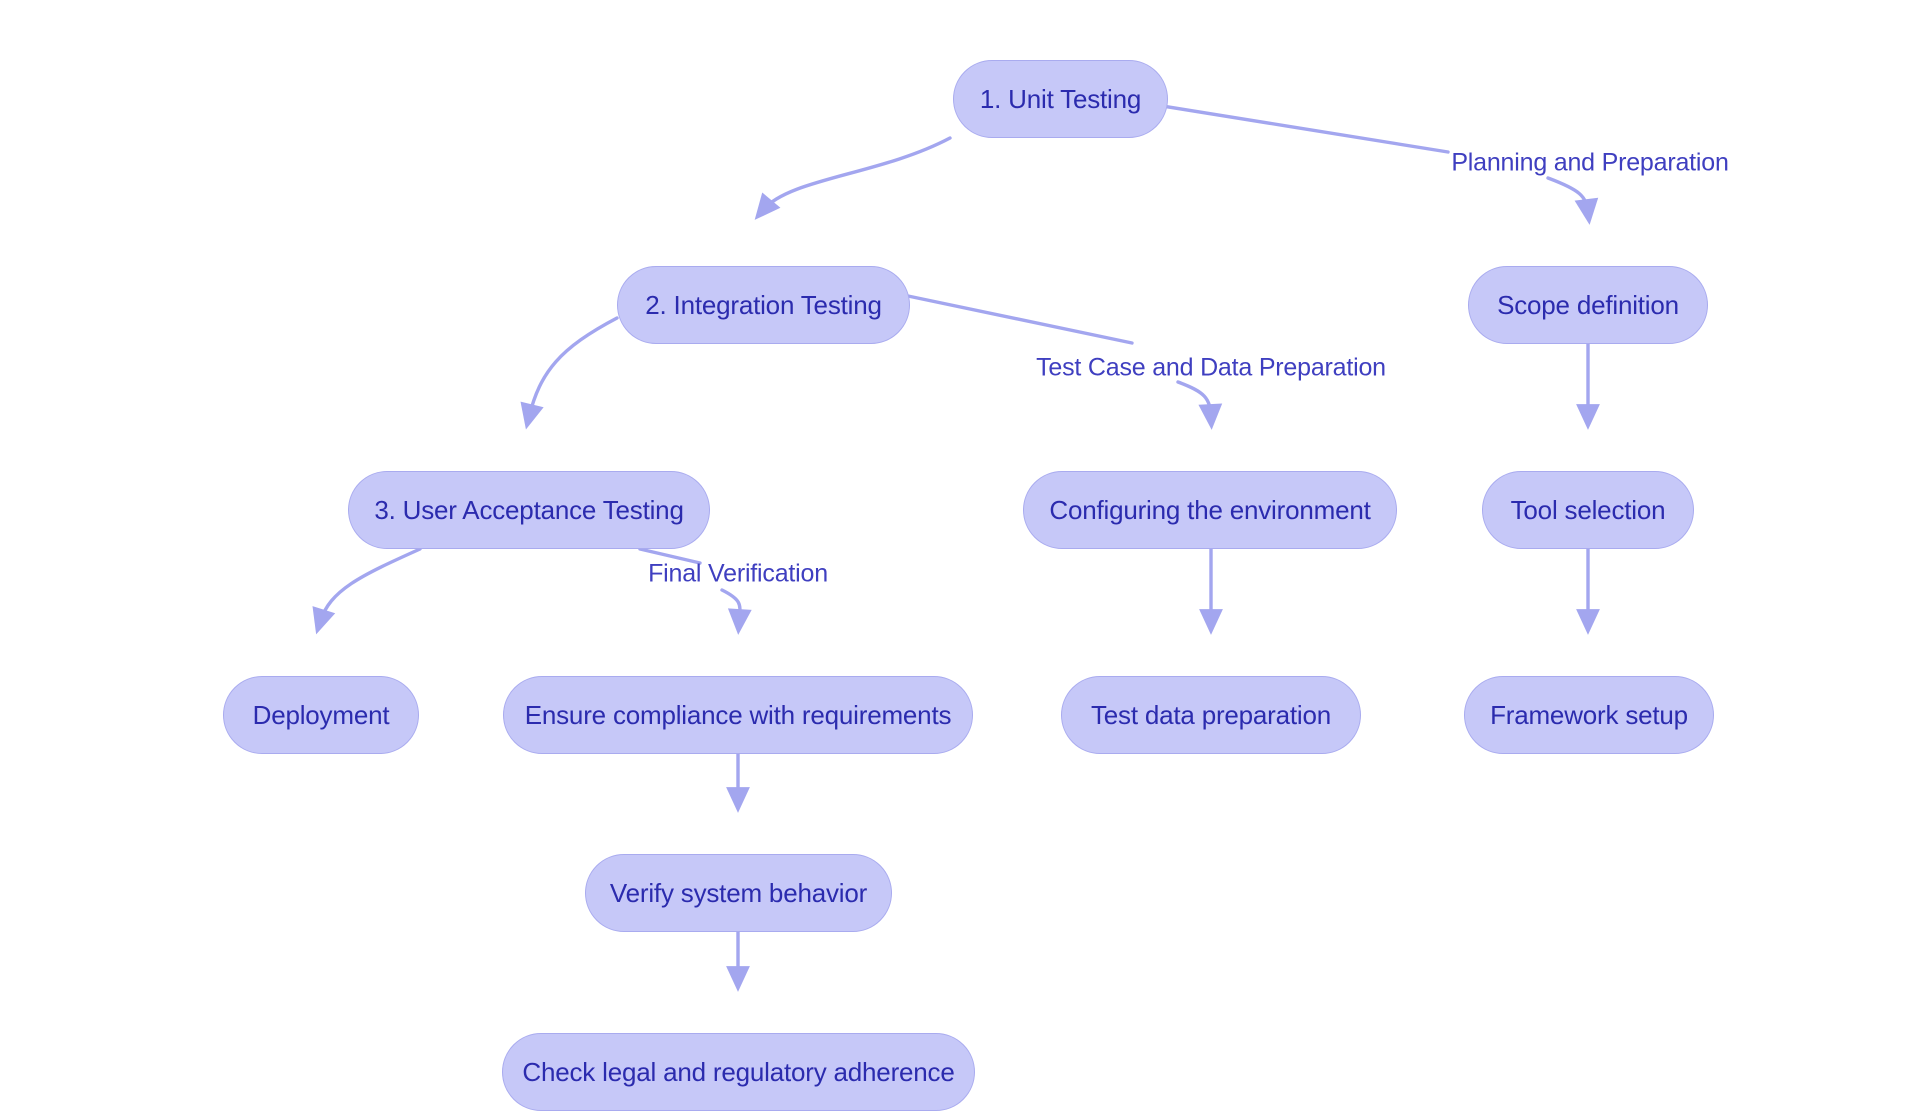  What do you see at coordinates (1211, 367) in the screenshot?
I see `edge-label-test-case-and-data-preparation: Test Case and Data Preparation` at bounding box center [1211, 367].